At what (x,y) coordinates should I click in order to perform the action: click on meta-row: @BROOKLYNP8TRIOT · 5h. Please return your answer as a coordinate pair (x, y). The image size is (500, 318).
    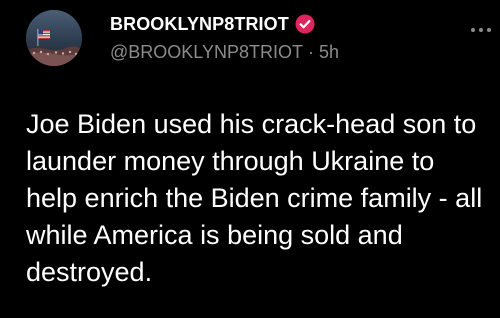
    Looking at the image, I should click on (285, 52).